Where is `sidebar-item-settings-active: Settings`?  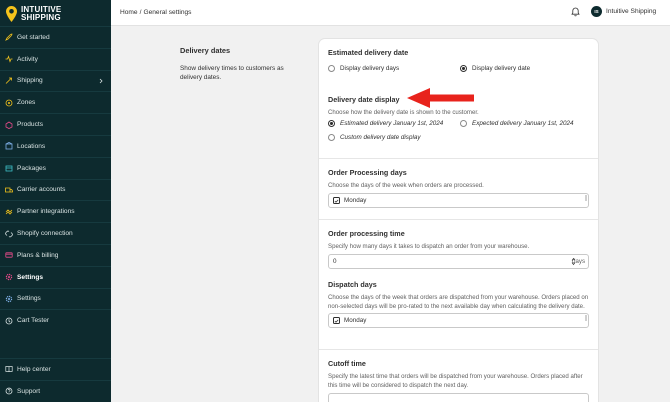
sidebar-item-settings-active: Settings is located at coordinates (55, 276).